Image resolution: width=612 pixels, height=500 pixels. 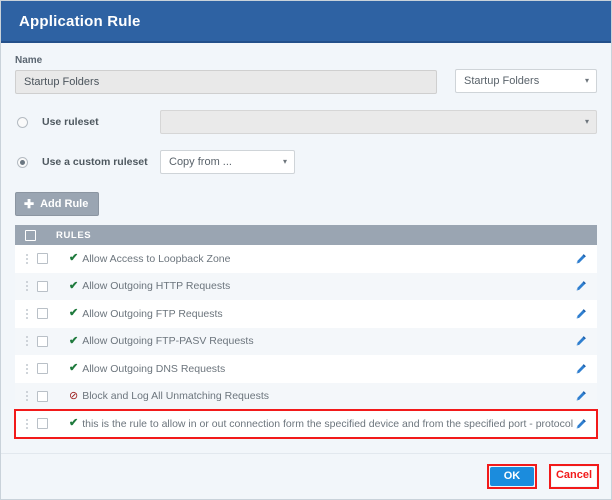 I want to click on block-icon: ⊘, so click(x=74, y=396).